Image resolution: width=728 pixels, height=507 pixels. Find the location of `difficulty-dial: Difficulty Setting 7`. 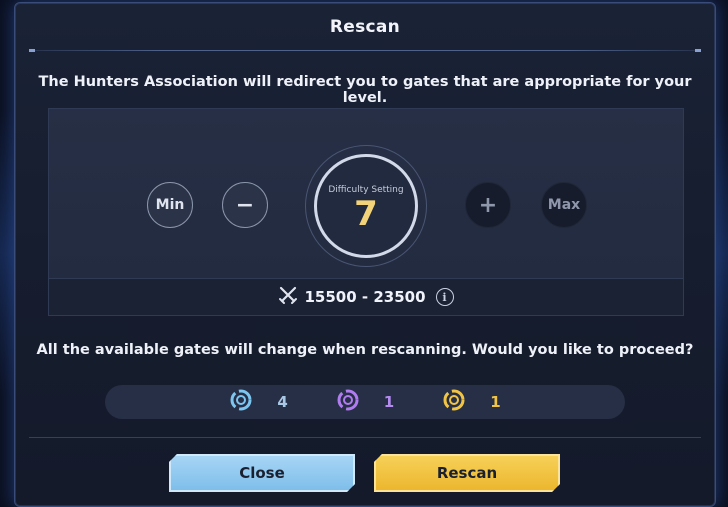

difficulty-dial: Difficulty Setting 7 is located at coordinates (366, 206).